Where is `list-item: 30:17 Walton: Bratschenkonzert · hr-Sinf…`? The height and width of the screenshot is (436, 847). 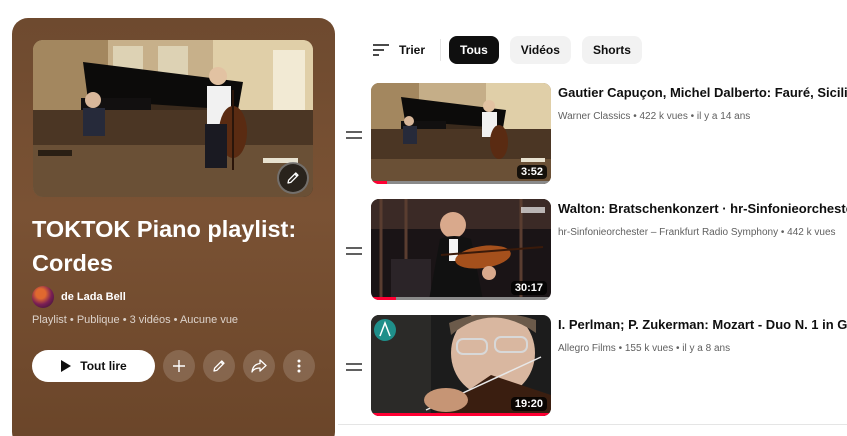
list-item: 30:17 Walton: Bratschenkonzert · hr-Sinf… is located at coordinates (595, 251).